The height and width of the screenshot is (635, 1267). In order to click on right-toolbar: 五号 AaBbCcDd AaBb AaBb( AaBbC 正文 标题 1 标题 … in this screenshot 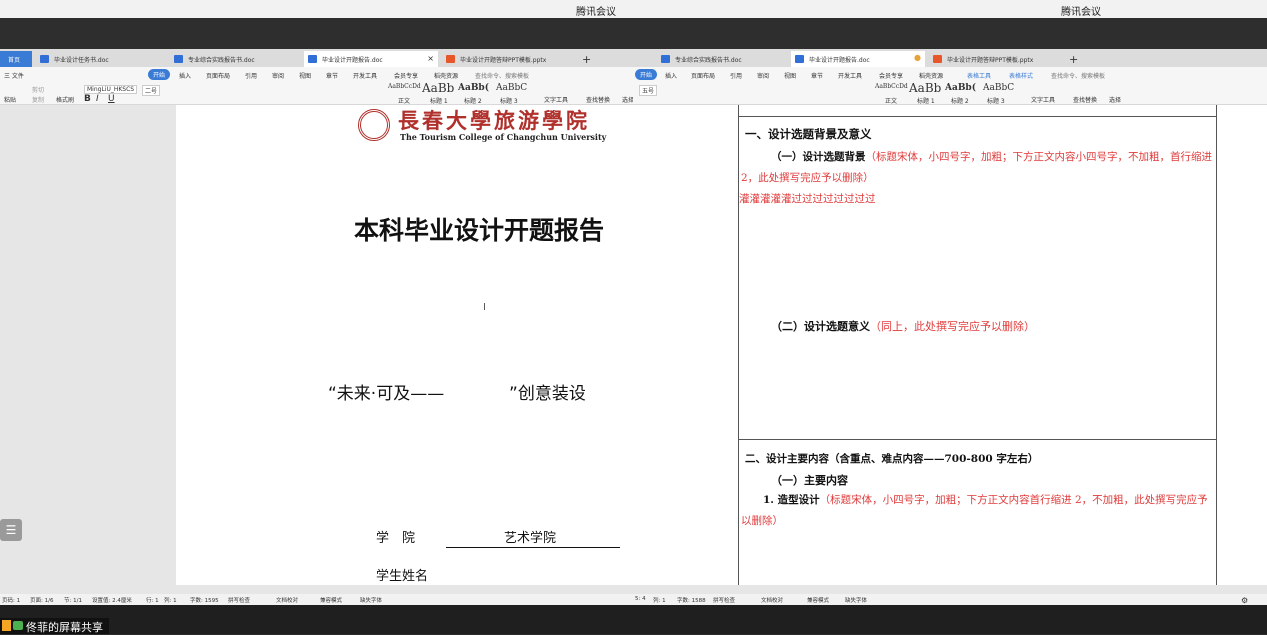, I will do `click(950, 93)`.